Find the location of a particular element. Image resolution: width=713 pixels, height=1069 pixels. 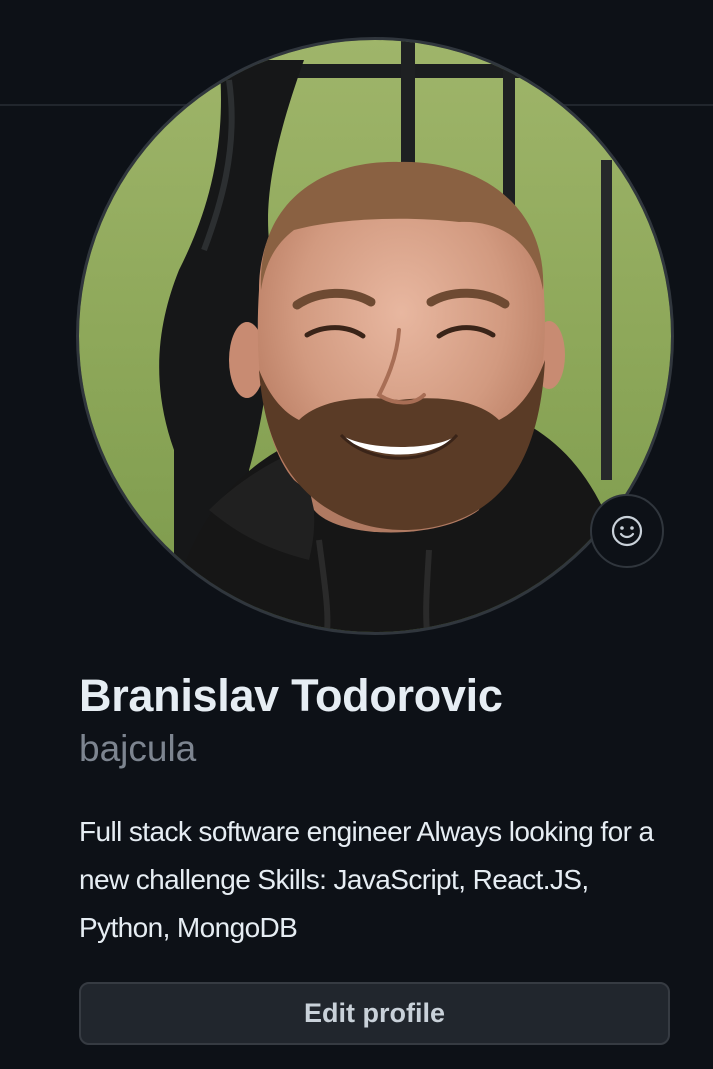

set-status-button is located at coordinates (627, 531).